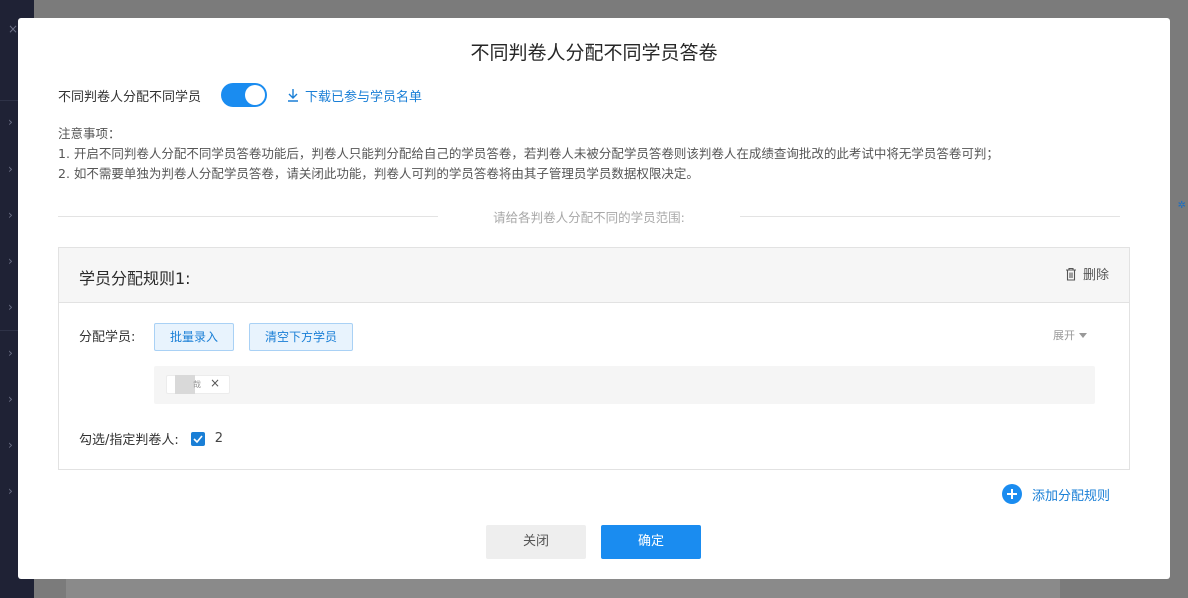 This screenshot has height=598, width=1188. What do you see at coordinates (130, 97) in the screenshot?
I see `switch-label: 不同判卷人分配不同学员` at bounding box center [130, 97].